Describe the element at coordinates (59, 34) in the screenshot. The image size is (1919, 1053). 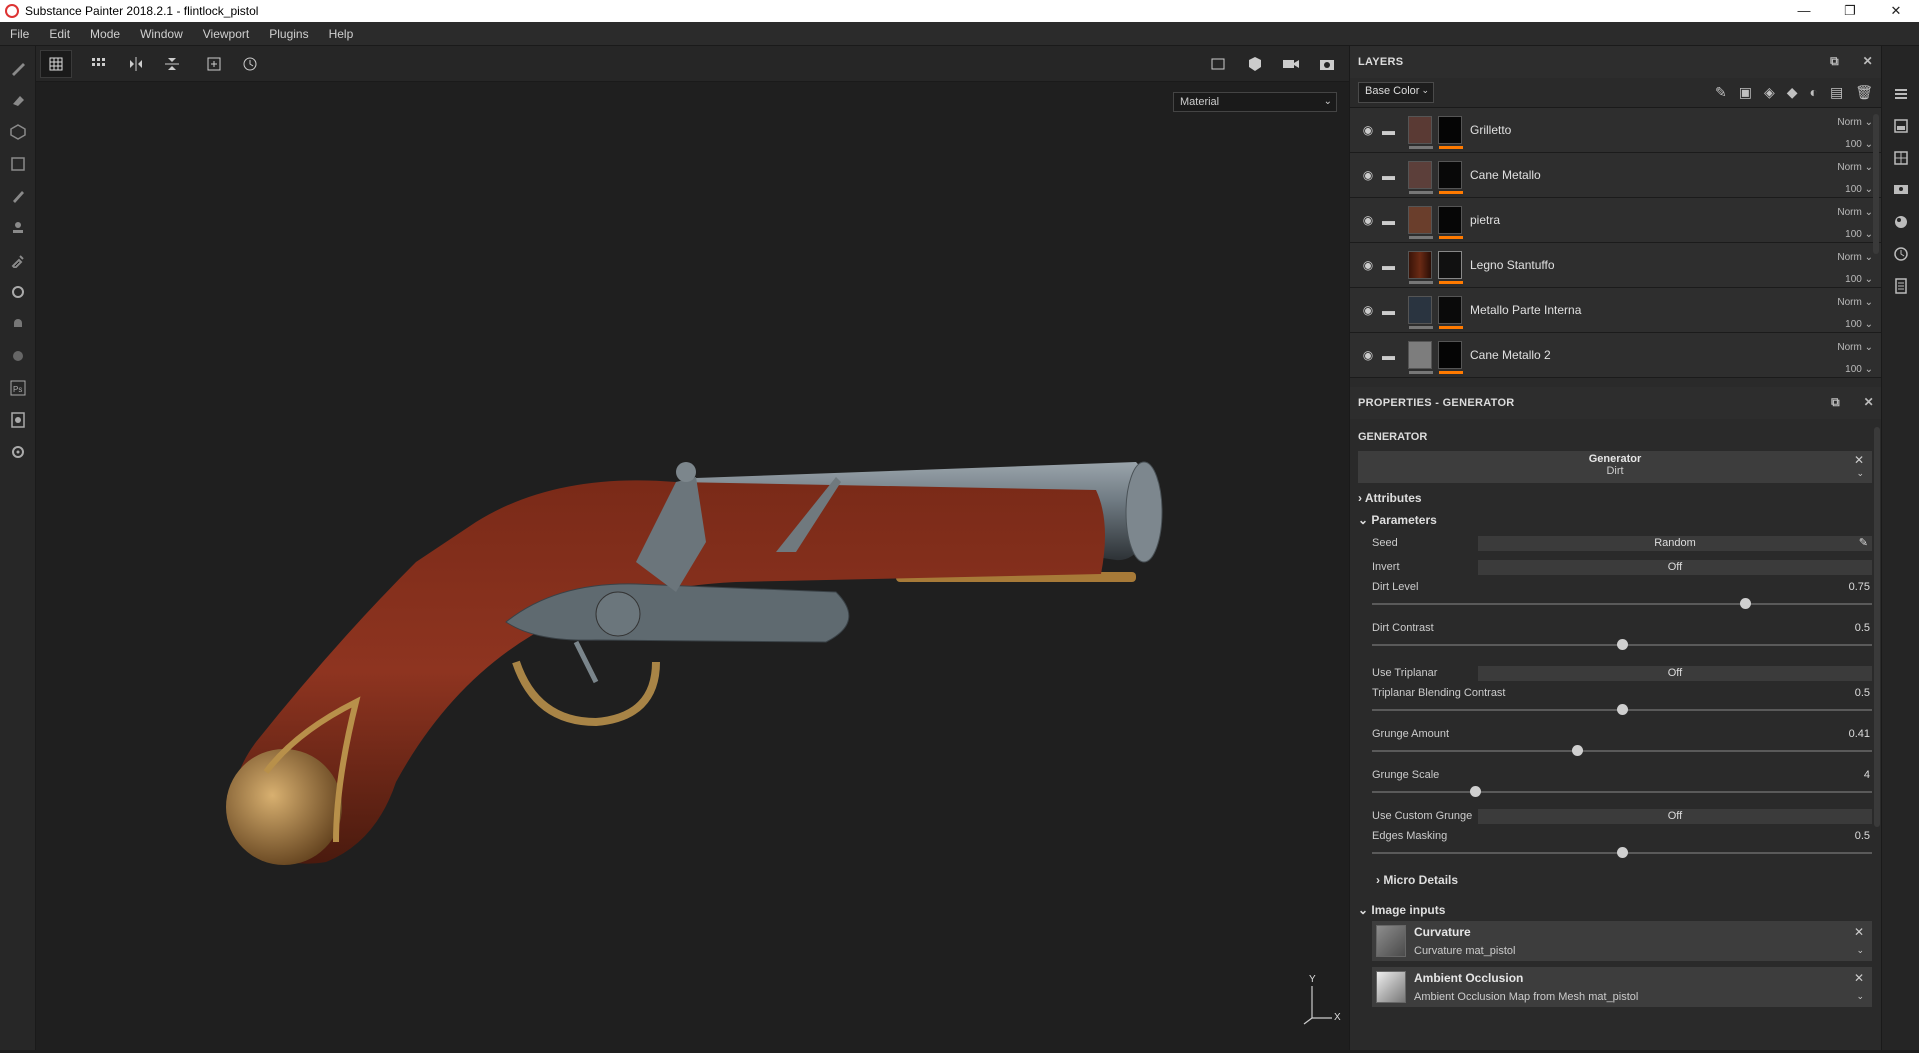
I see `menu-edit: Edit` at that location.